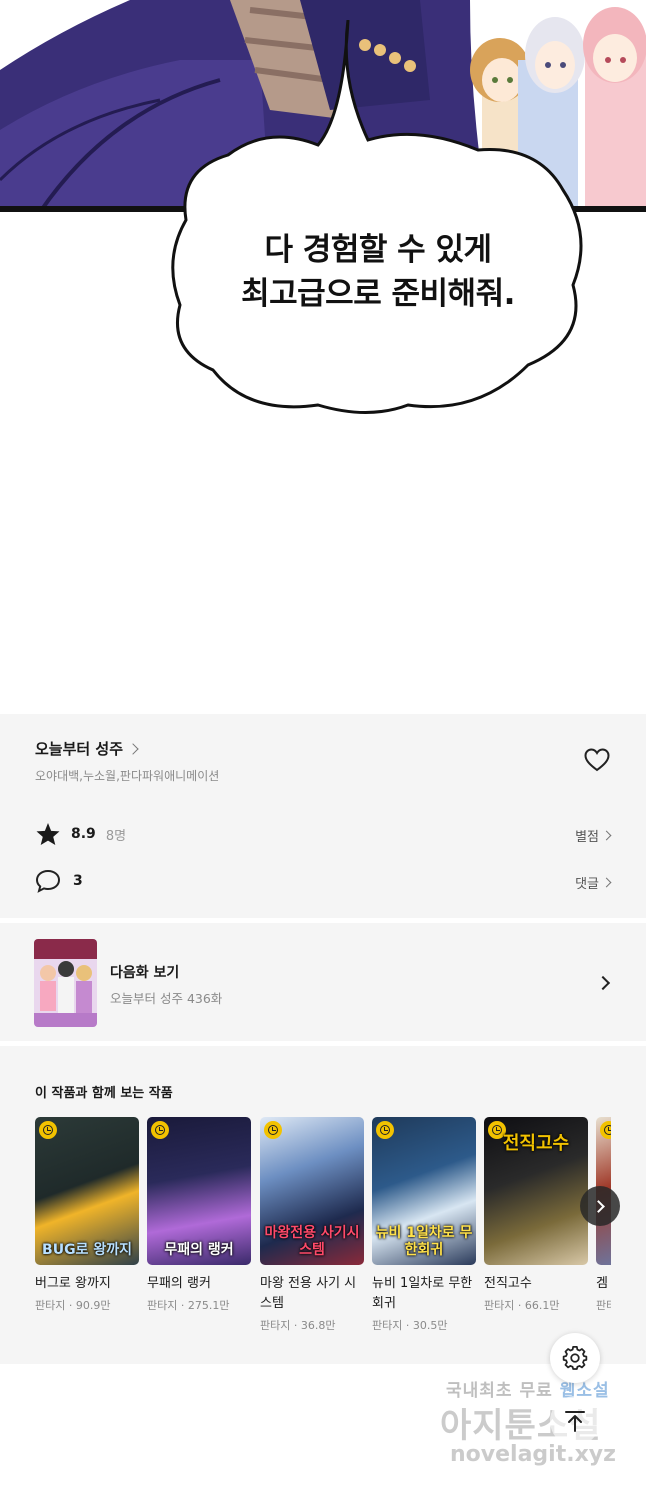 Image resolution: width=646 pixels, height=1492 pixels. Describe the element at coordinates (522, 1305) in the screenshot. I see `recommendation-meta: 판타지 · 66.1만` at that location.